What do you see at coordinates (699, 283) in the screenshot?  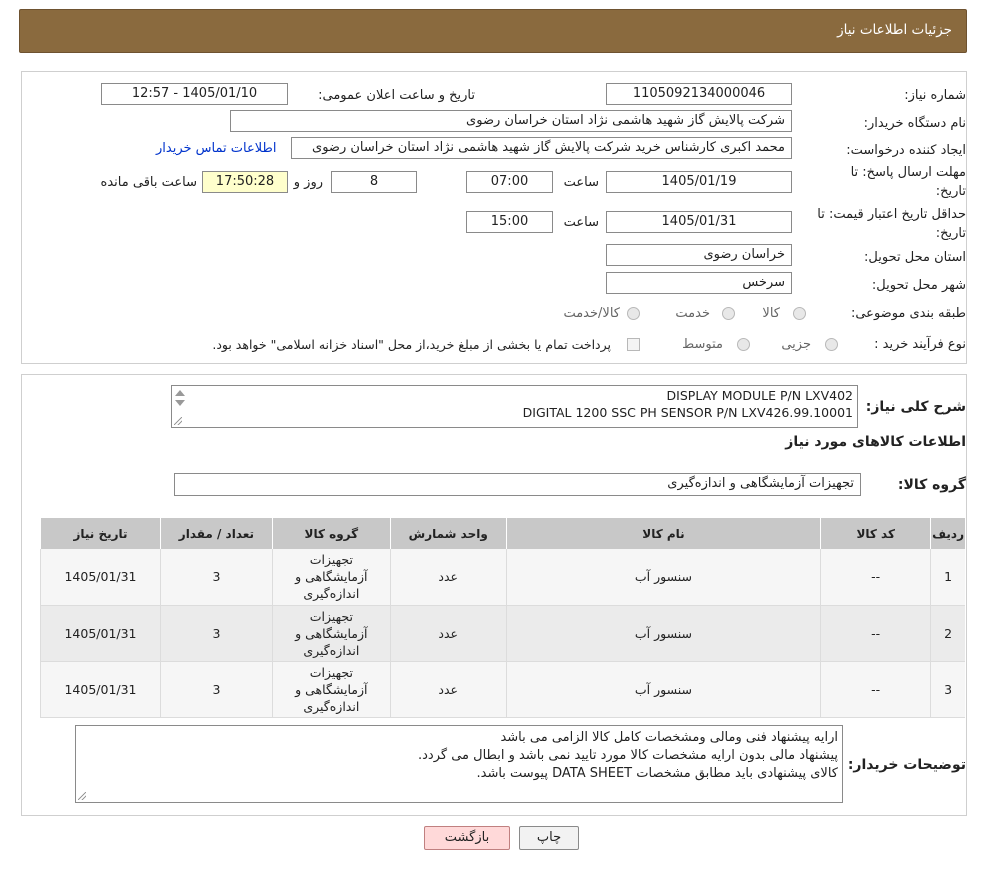 I see `city-field: سرخس` at bounding box center [699, 283].